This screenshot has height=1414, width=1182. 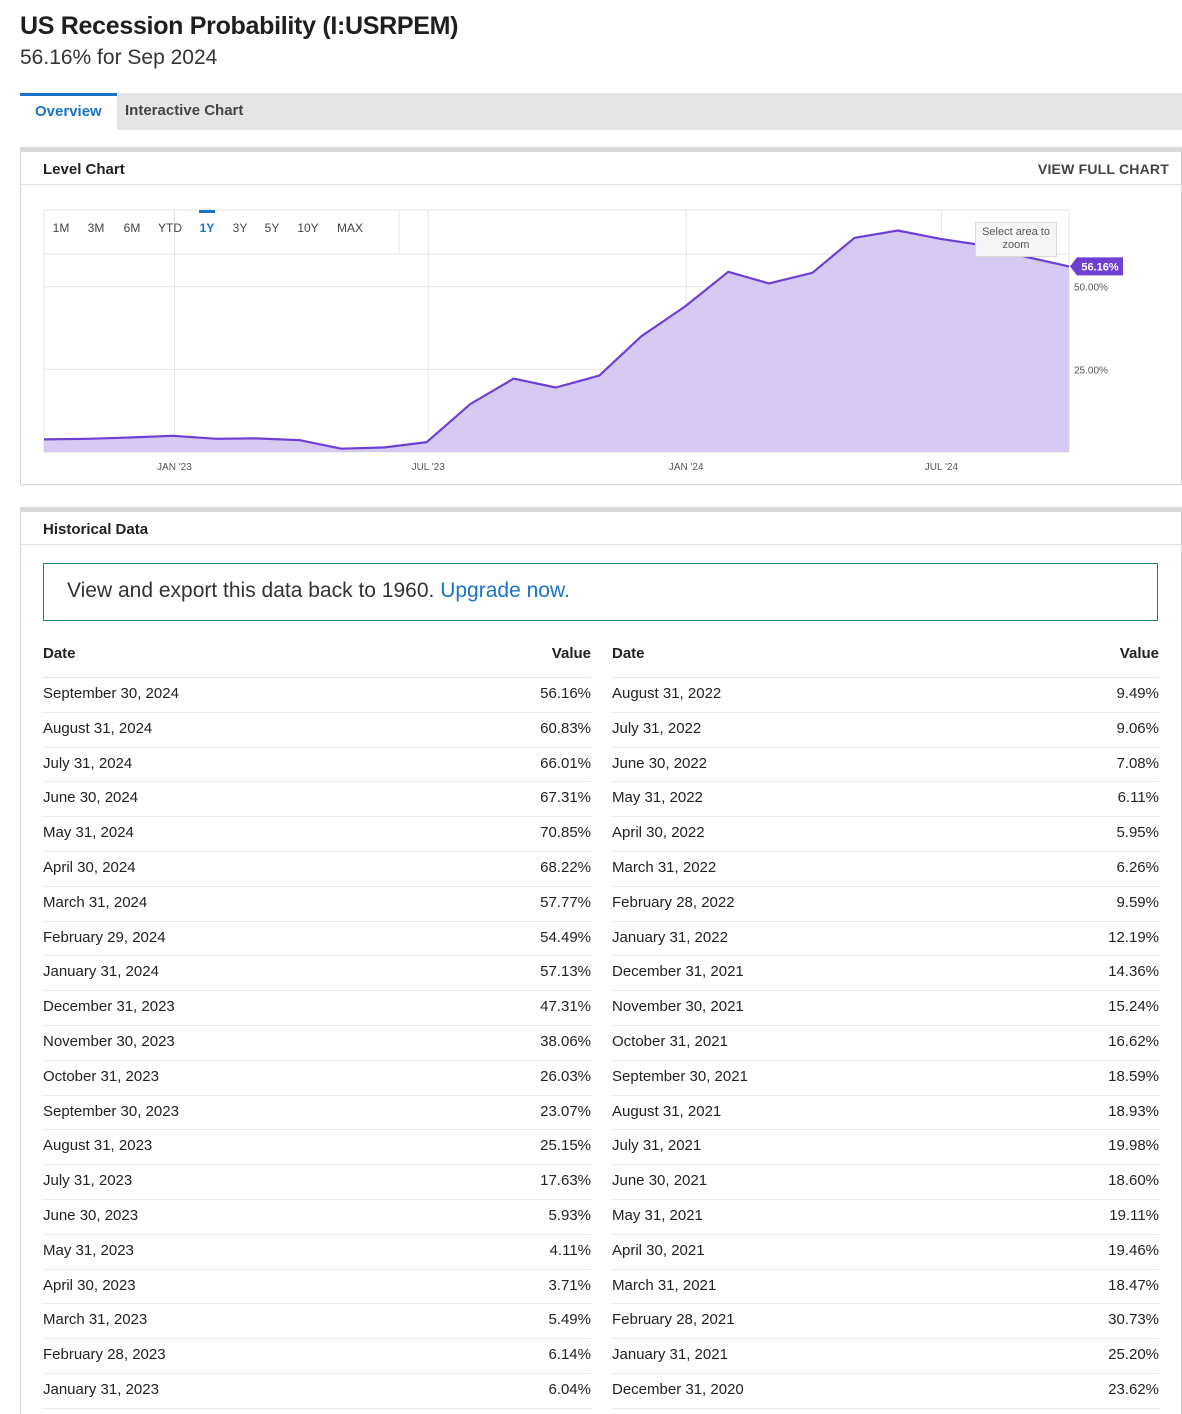 What do you see at coordinates (95, 902) in the screenshot?
I see `row-date: March 31, 2024` at bounding box center [95, 902].